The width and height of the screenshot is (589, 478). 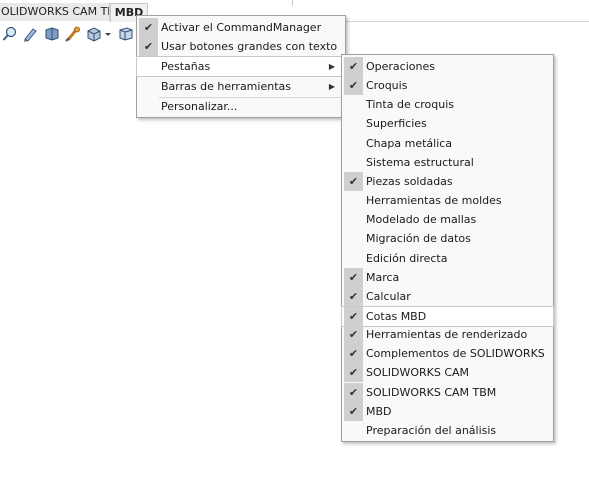 What do you see at coordinates (409, 181) in the screenshot?
I see `submenu-item-label: Piezas soldadas` at bounding box center [409, 181].